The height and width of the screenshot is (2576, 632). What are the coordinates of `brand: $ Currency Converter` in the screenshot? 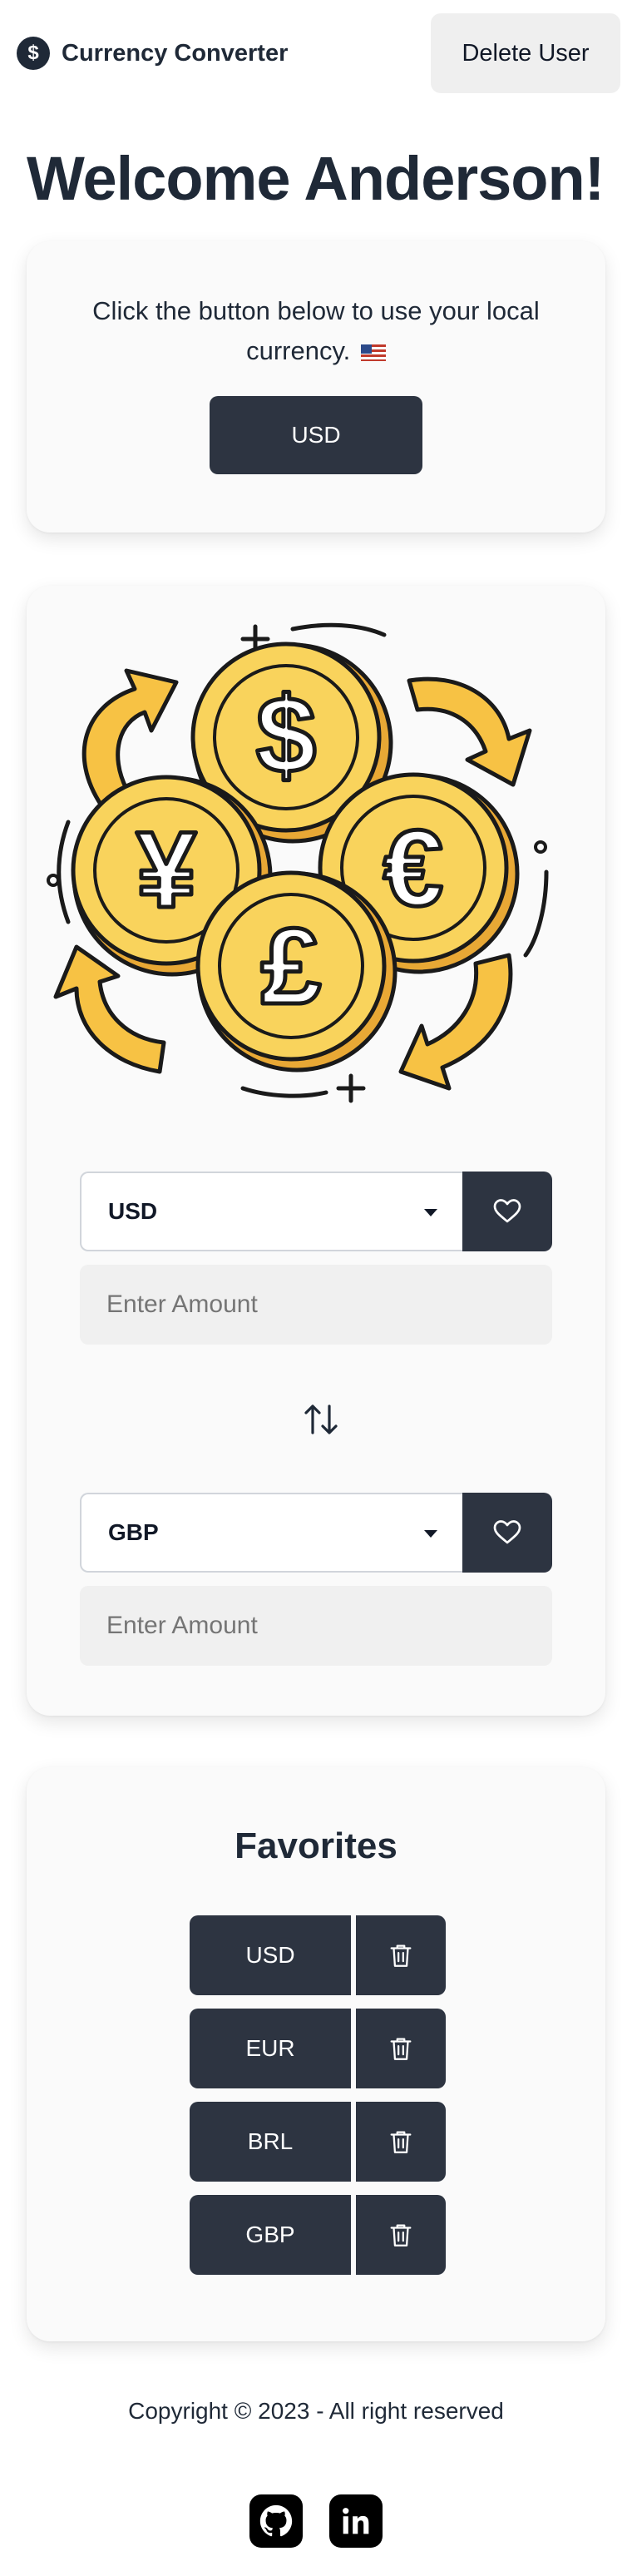 It's located at (152, 53).